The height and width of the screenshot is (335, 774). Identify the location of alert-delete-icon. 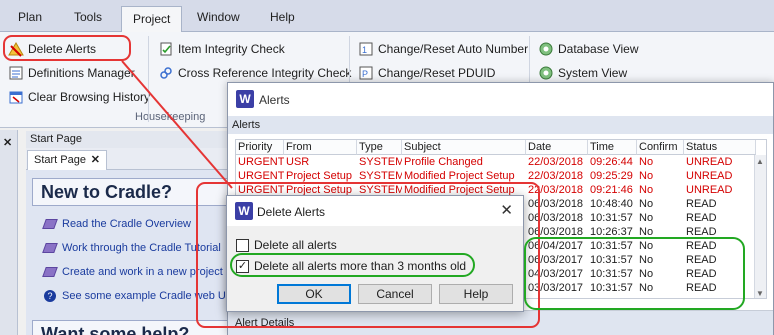
(16, 49).